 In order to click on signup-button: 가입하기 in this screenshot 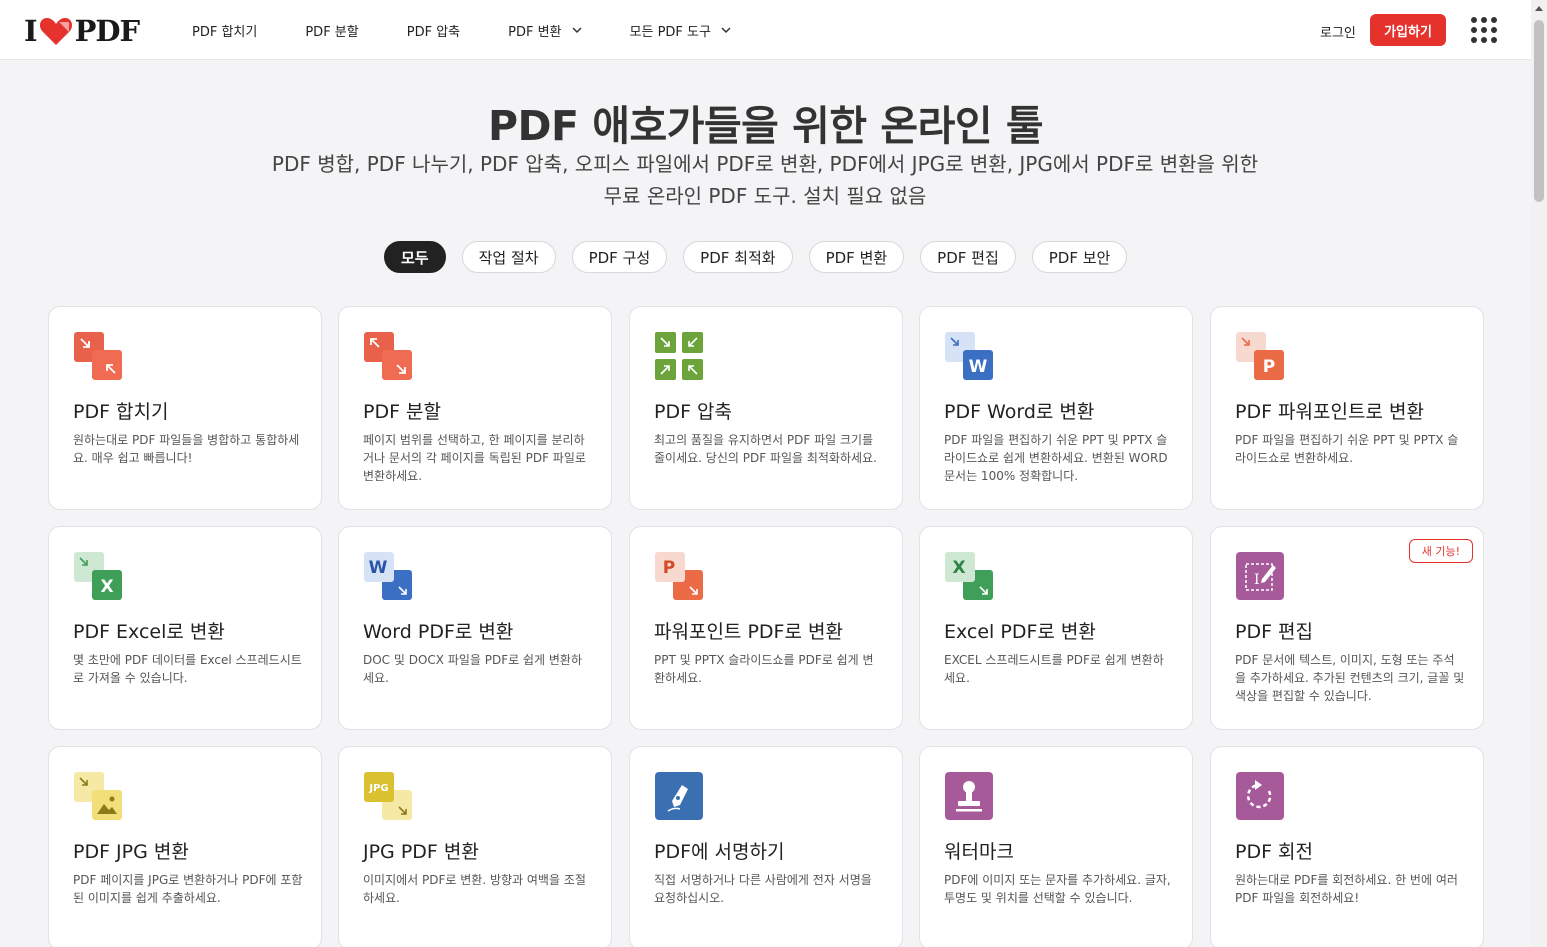, I will do `click(1408, 30)`.